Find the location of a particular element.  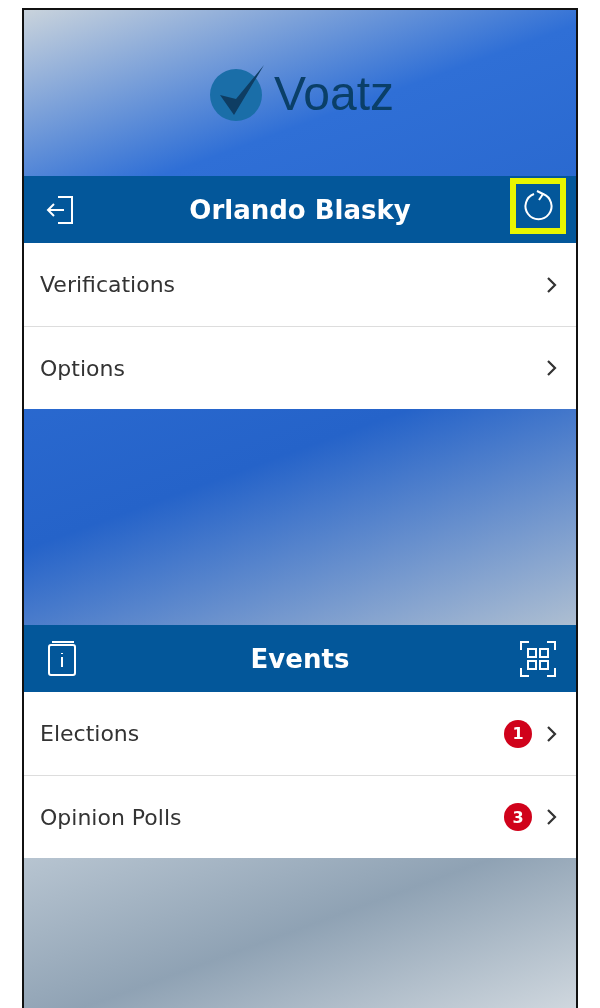

refresh-button is located at coordinates (538, 205).